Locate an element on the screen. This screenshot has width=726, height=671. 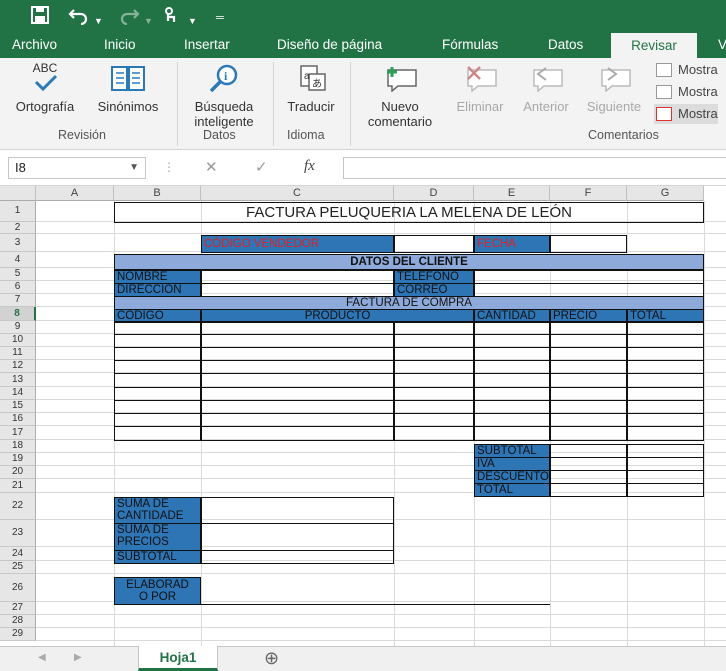
descuento-label: DESCUENTO is located at coordinates (512, 477).